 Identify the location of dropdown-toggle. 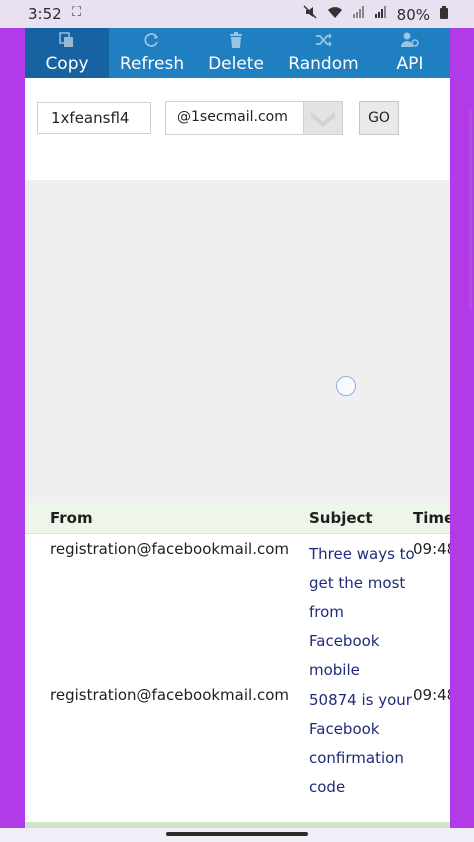
(322, 118).